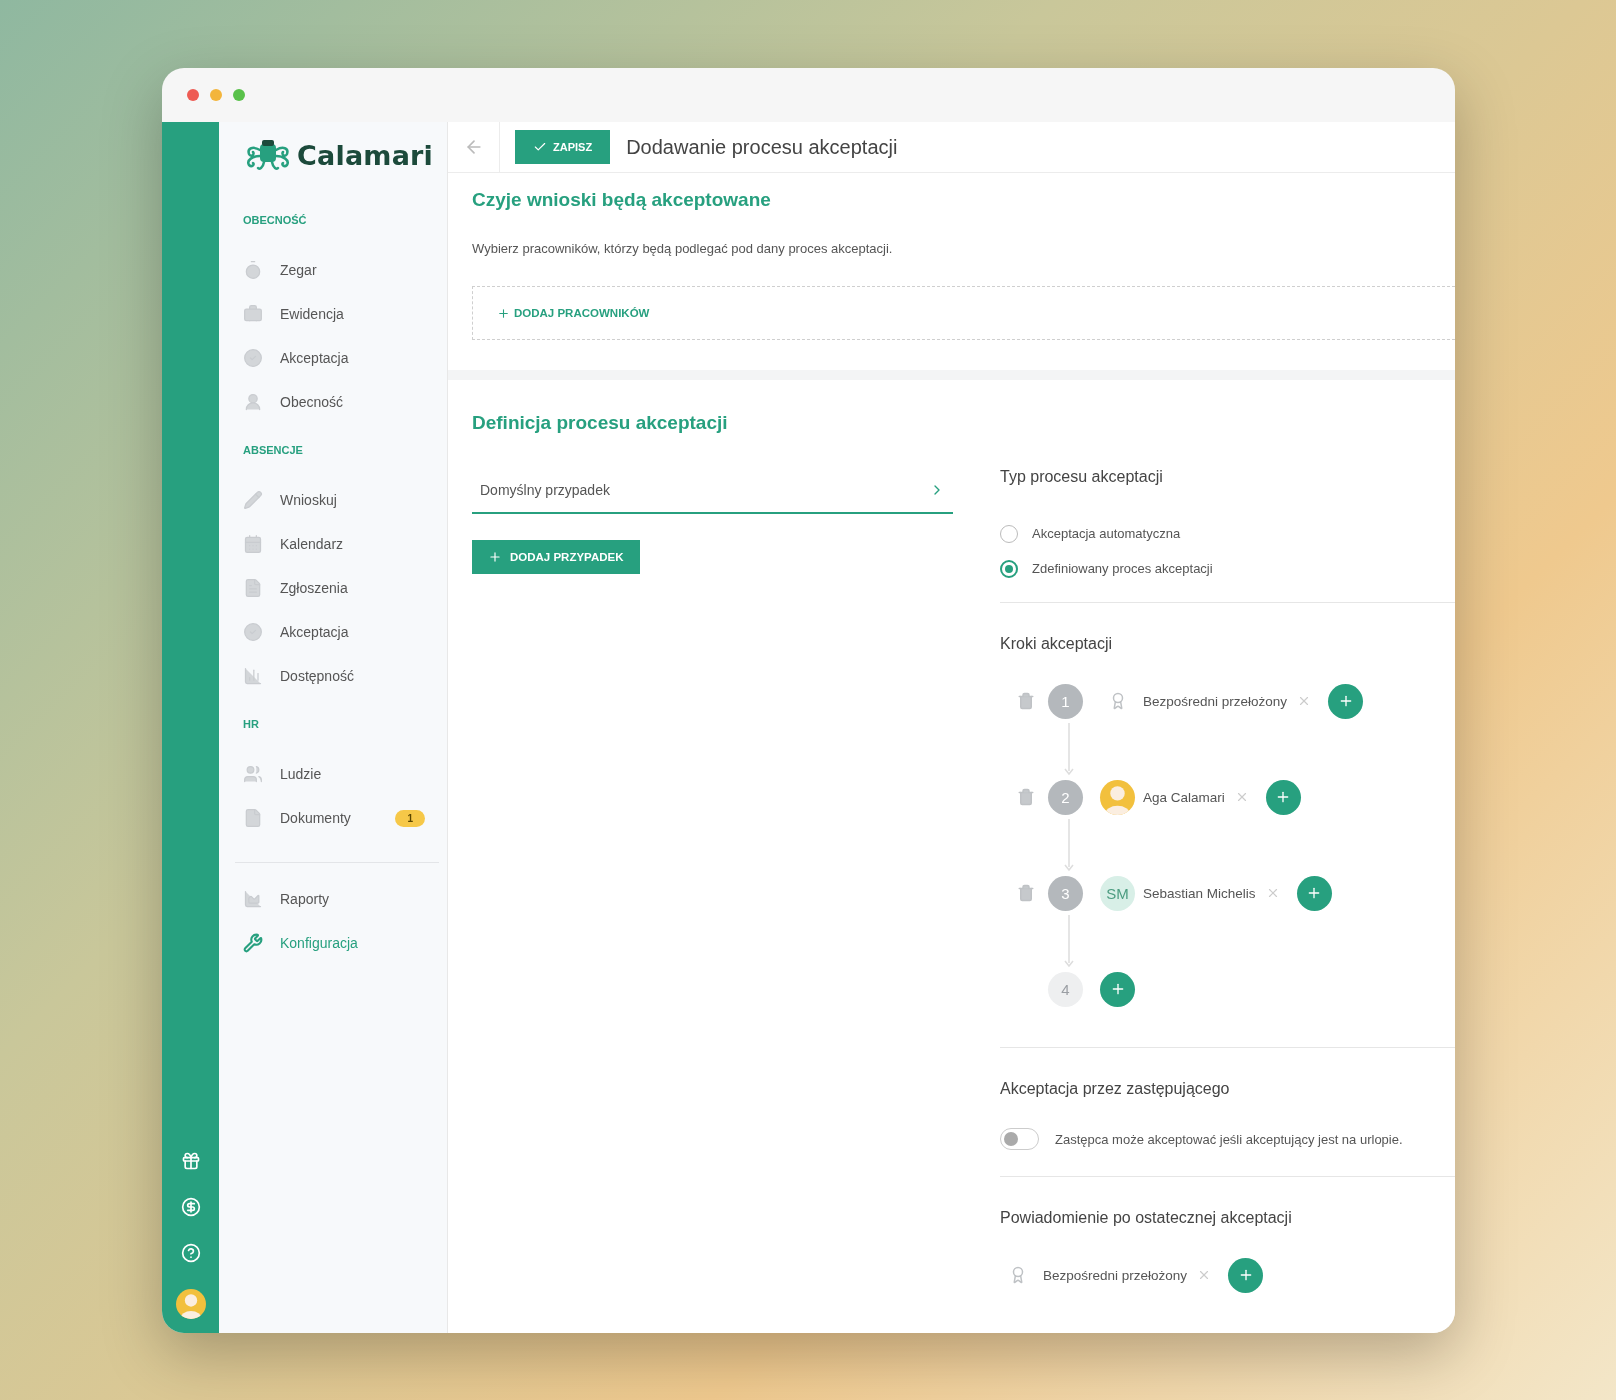 The width and height of the screenshot is (1616, 1400). I want to click on sidebar-label: Ewidencja, so click(312, 314).